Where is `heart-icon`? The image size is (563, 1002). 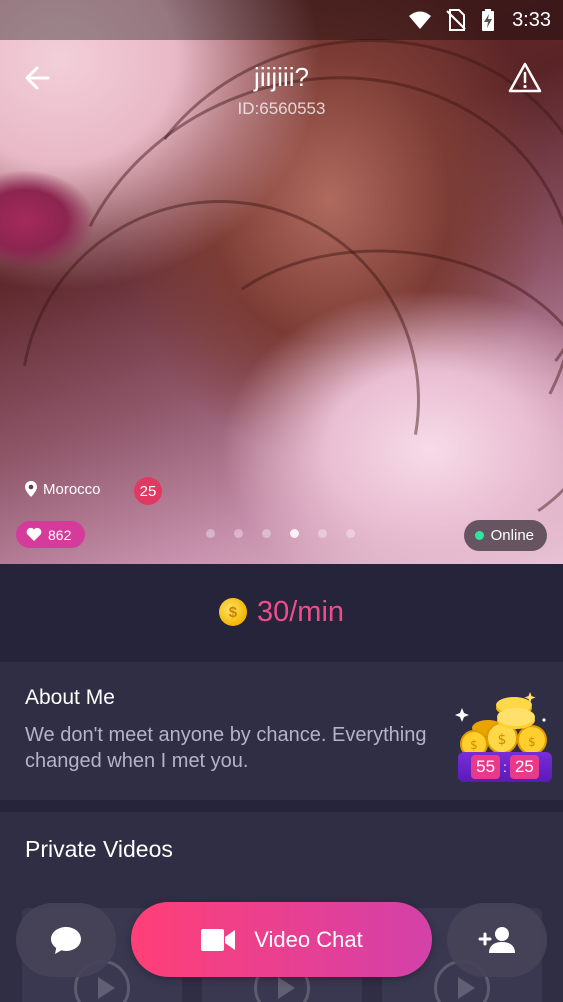 heart-icon is located at coordinates (34, 534).